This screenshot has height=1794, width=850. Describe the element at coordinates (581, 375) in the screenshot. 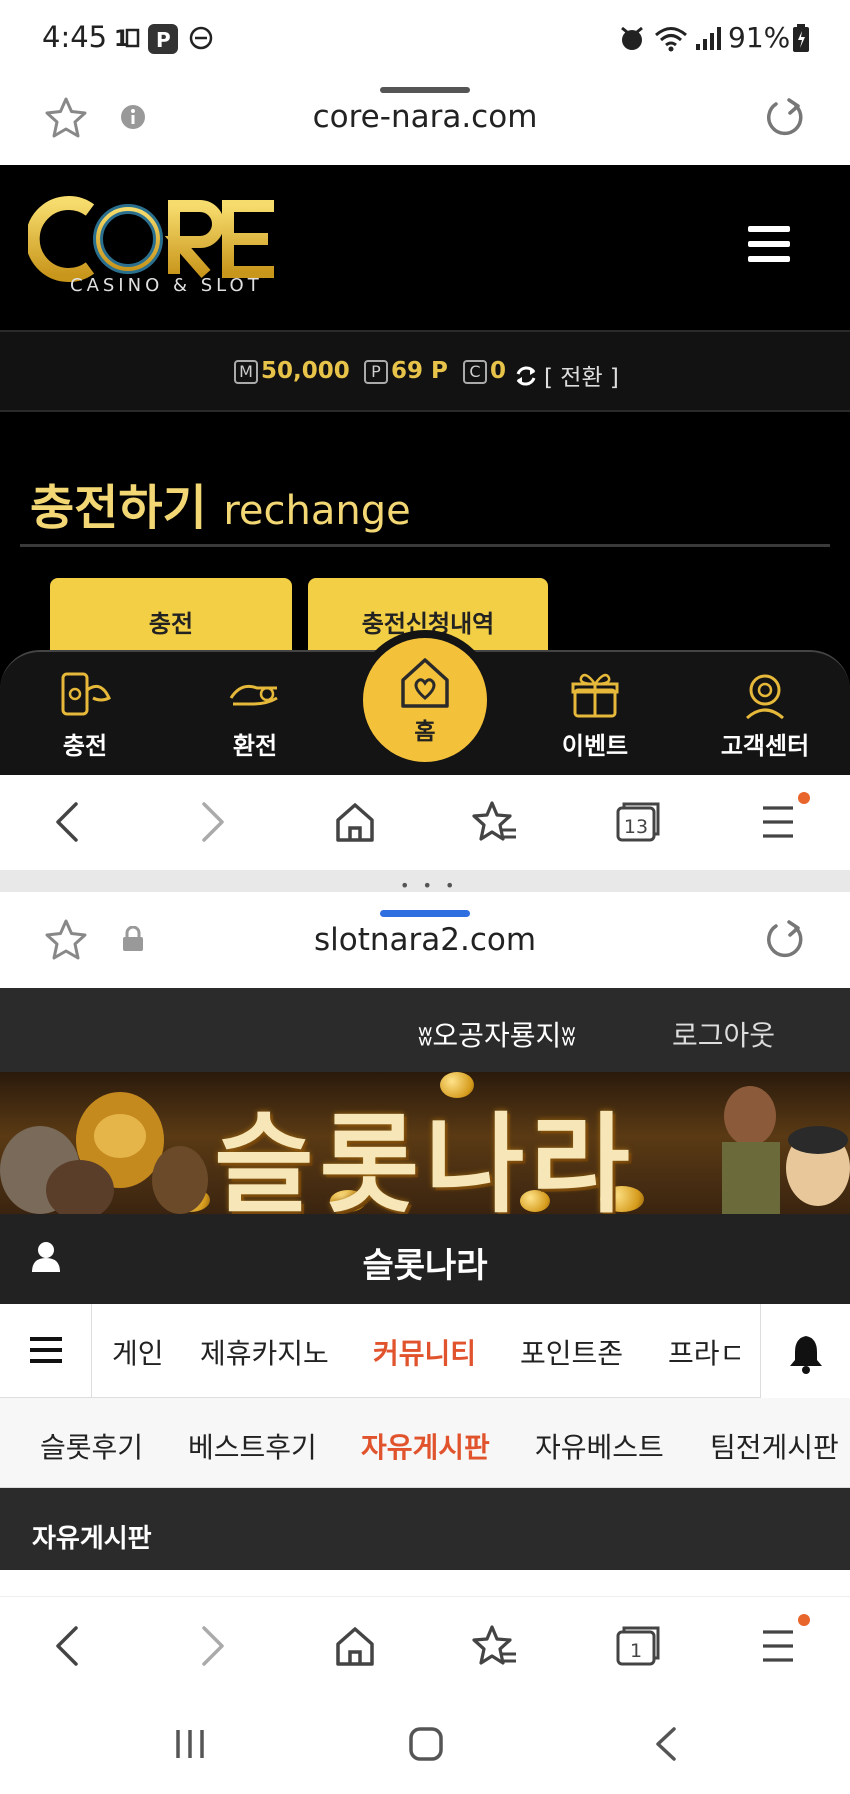

I see `switch-button: [ 전환 ]` at that location.